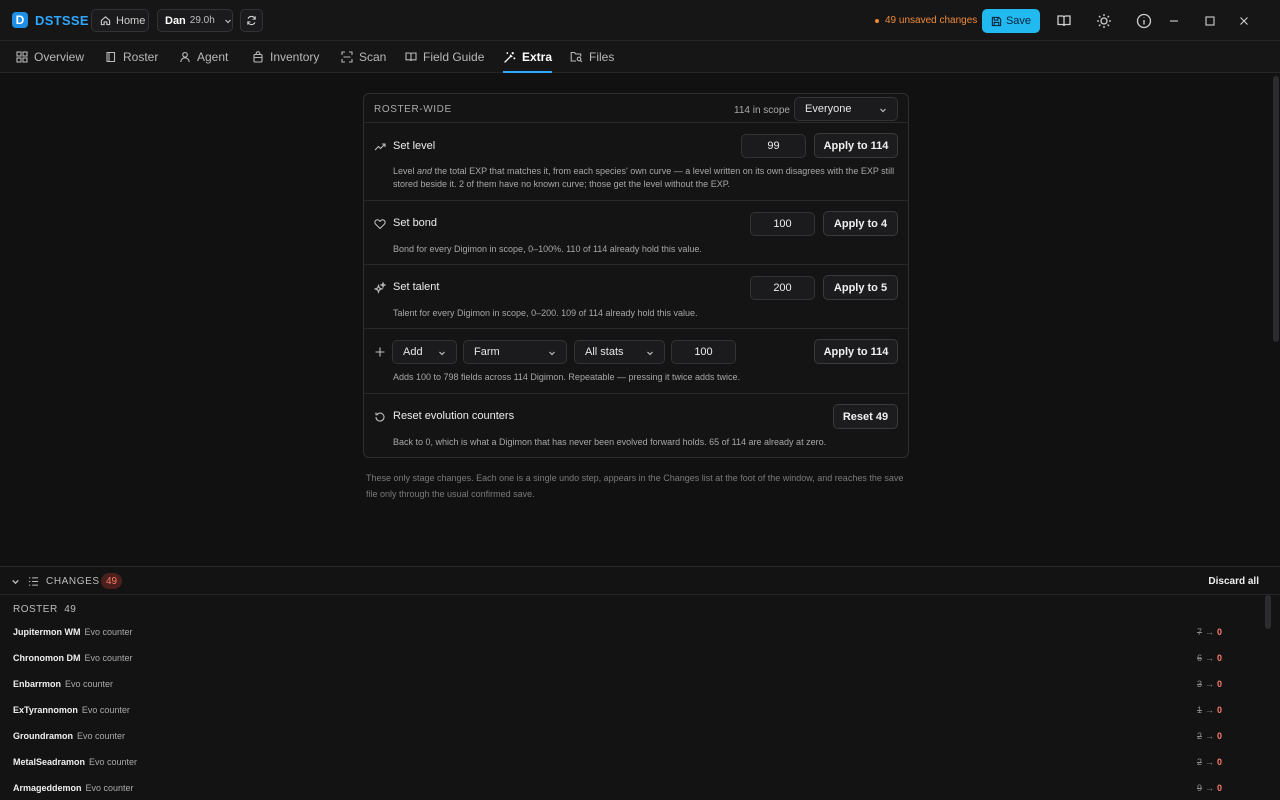  I want to click on scope-count: 114 in scope, so click(762, 110).